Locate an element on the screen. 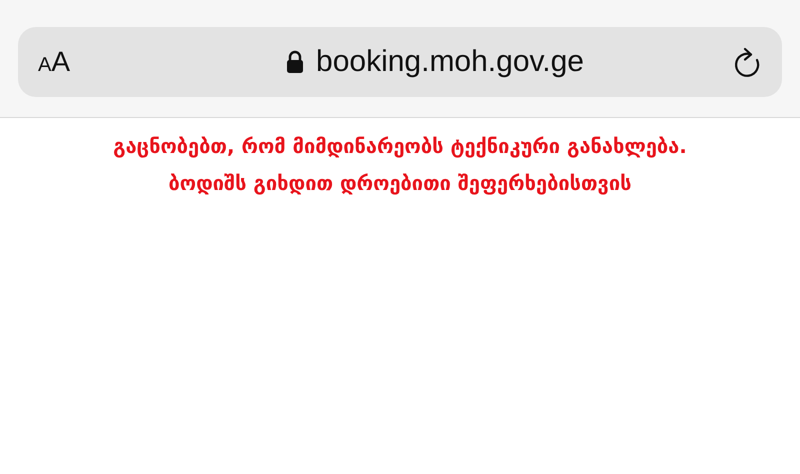 This screenshot has width=800, height=474. url-text: booking.moh.gov.ge is located at coordinates (450, 62).